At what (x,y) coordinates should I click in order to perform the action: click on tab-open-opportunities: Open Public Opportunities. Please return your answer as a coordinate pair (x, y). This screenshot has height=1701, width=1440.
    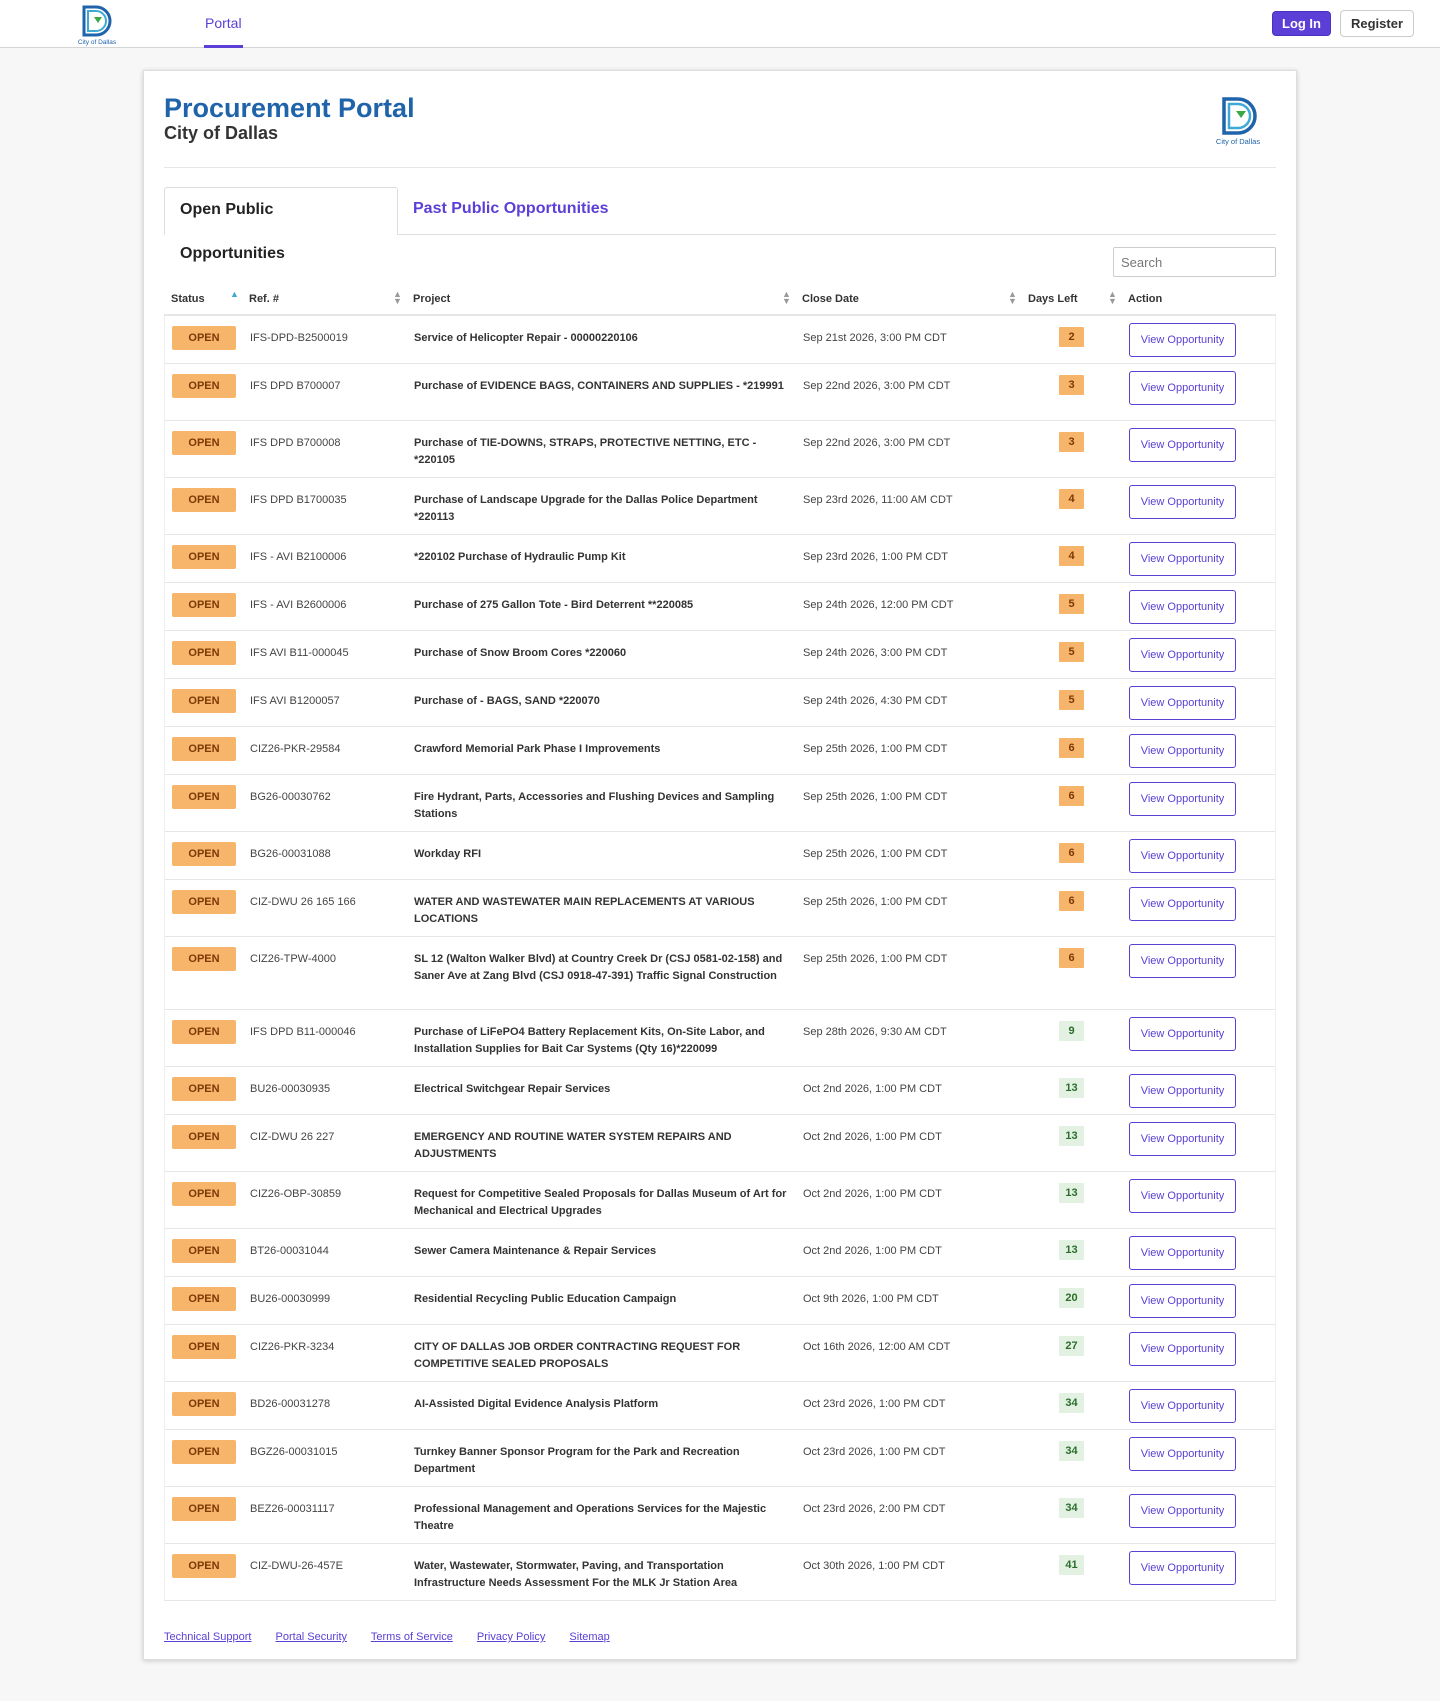
    Looking at the image, I should click on (281, 224).